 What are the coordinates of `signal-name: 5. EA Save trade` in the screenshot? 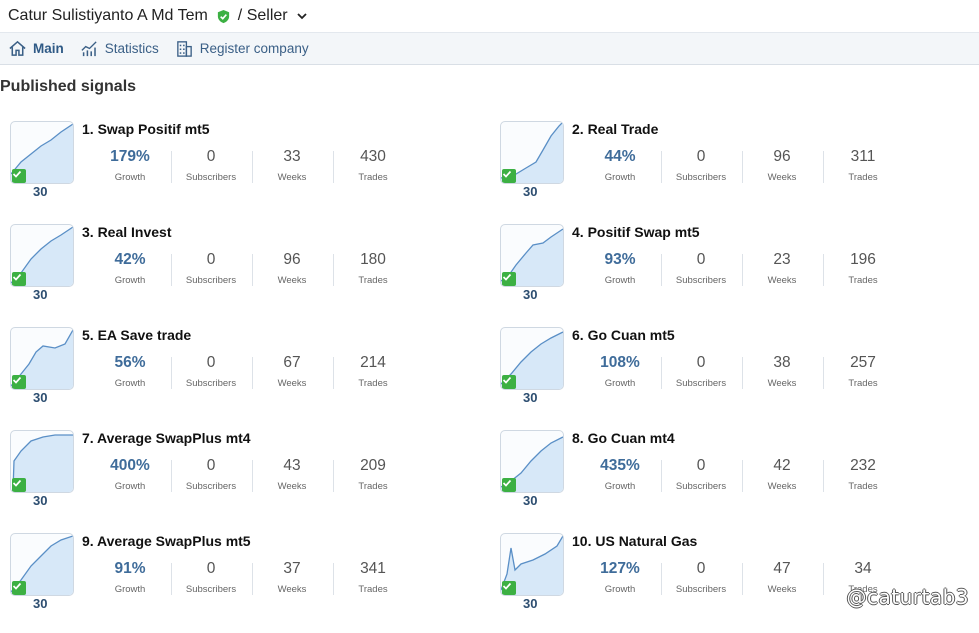 It's located at (136, 335).